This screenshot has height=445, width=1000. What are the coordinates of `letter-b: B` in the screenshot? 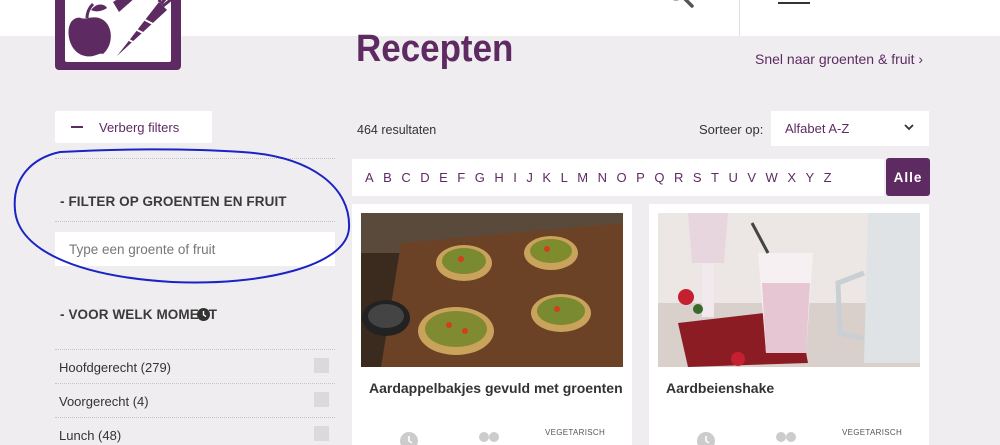 It's located at (387, 177).